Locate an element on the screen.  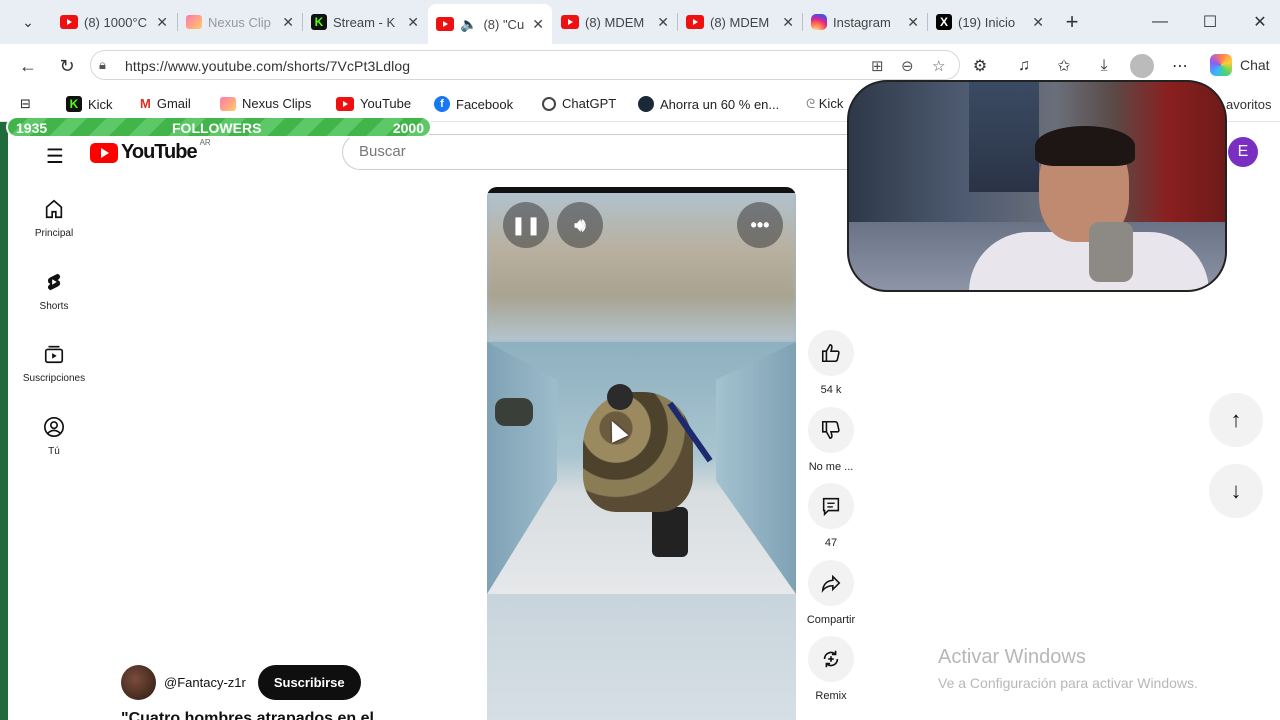
bookmark-facebook: f Facebook is located at coordinates (473, 104).